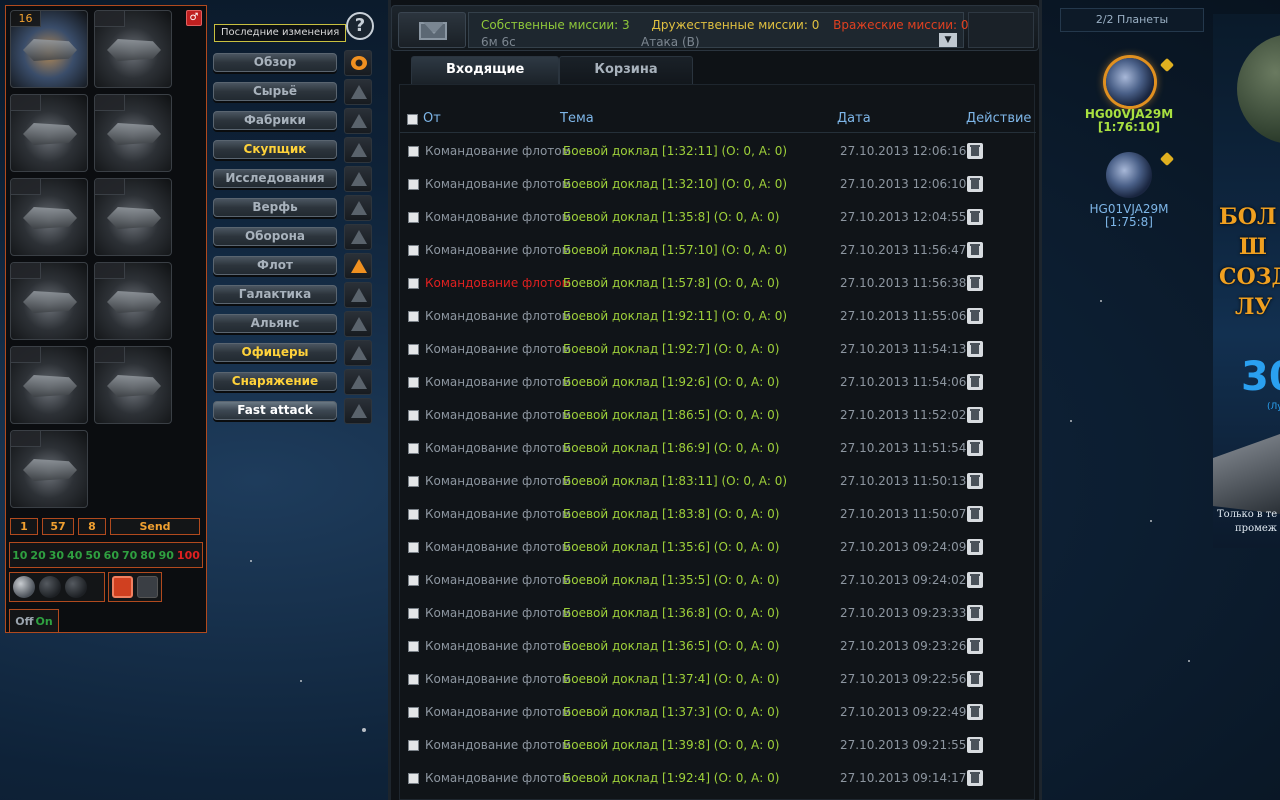 The width and height of the screenshot is (1280, 800). What do you see at coordinates (276, 64) in the screenshot?
I see `menu-item-overview: Обзор` at bounding box center [276, 64].